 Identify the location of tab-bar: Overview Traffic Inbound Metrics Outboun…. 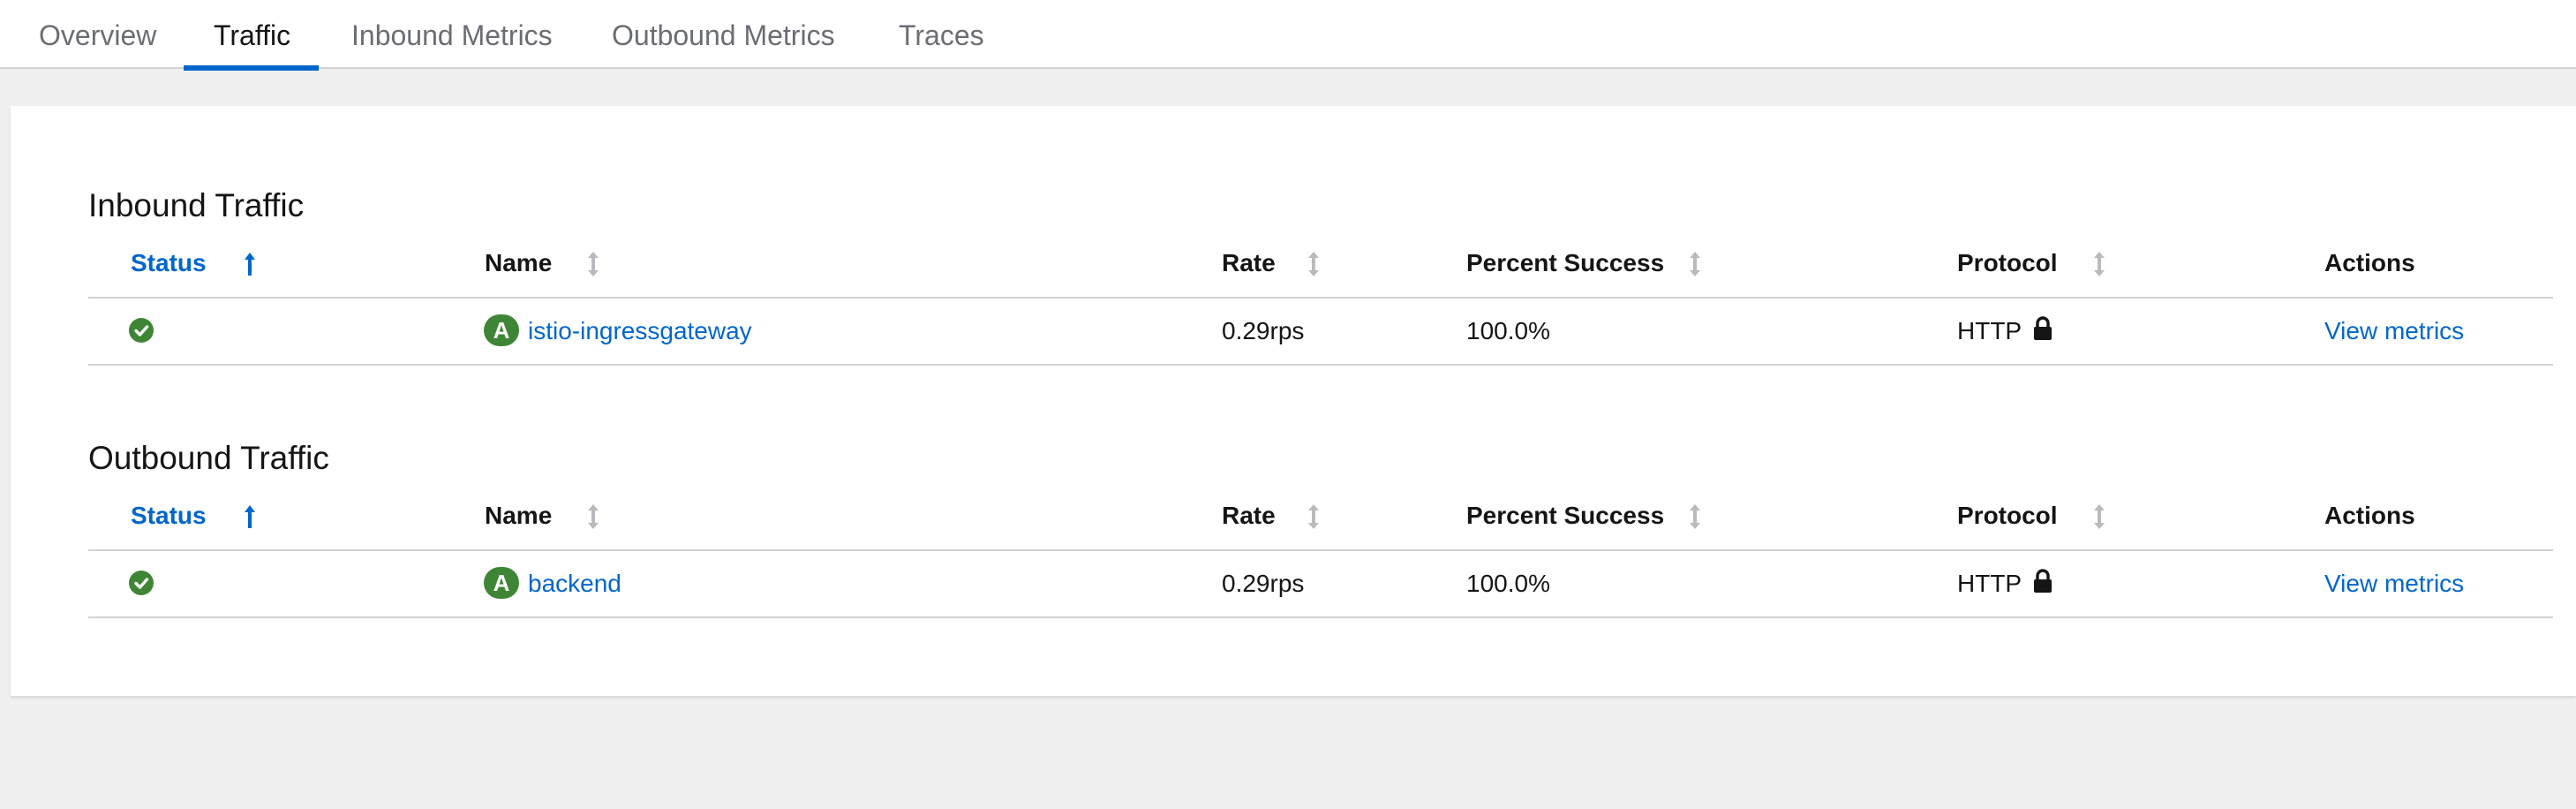
(1288, 36).